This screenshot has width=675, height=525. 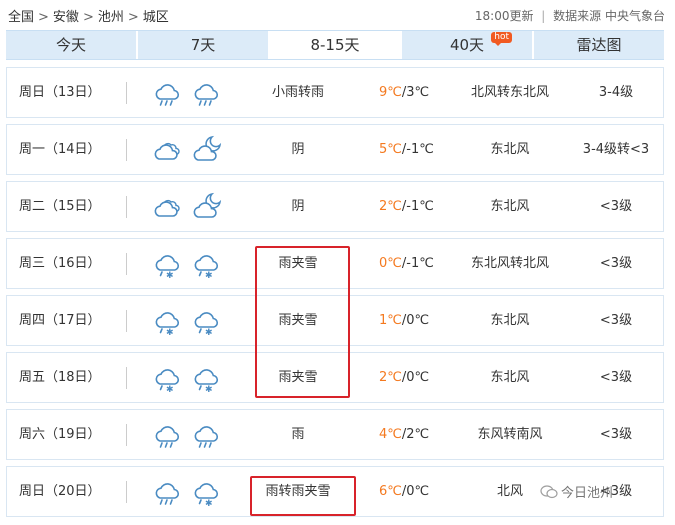 What do you see at coordinates (587, 493) in the screenshot?
I see `watermark-text: 今日池州` at bounding box center [587, 493].